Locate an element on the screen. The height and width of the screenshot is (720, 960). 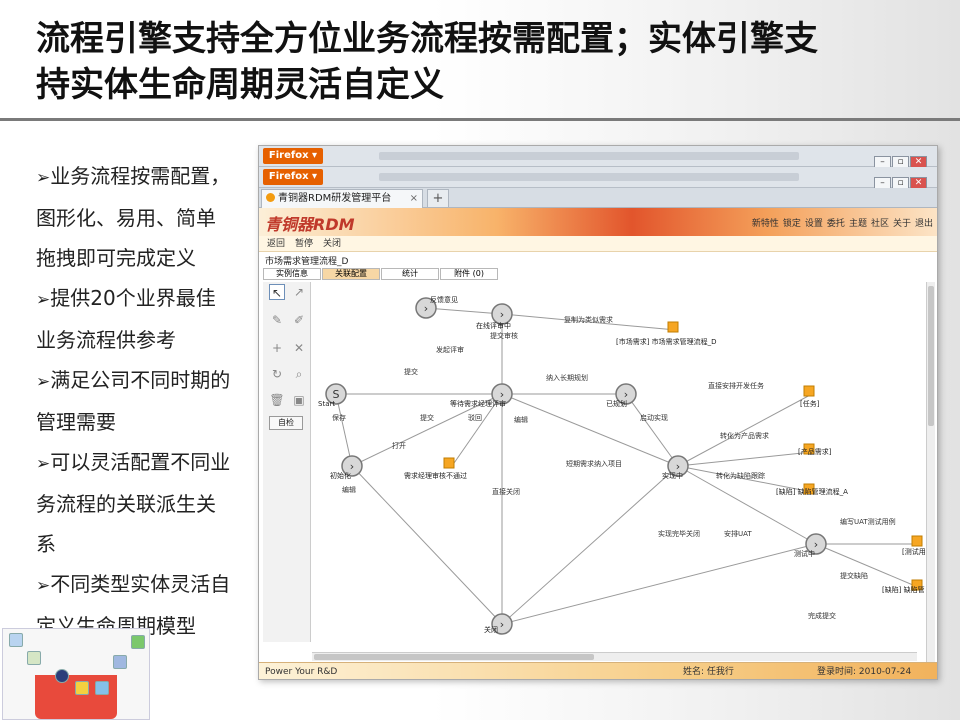
header-link: 主题 is located at coordinates (858, 224).